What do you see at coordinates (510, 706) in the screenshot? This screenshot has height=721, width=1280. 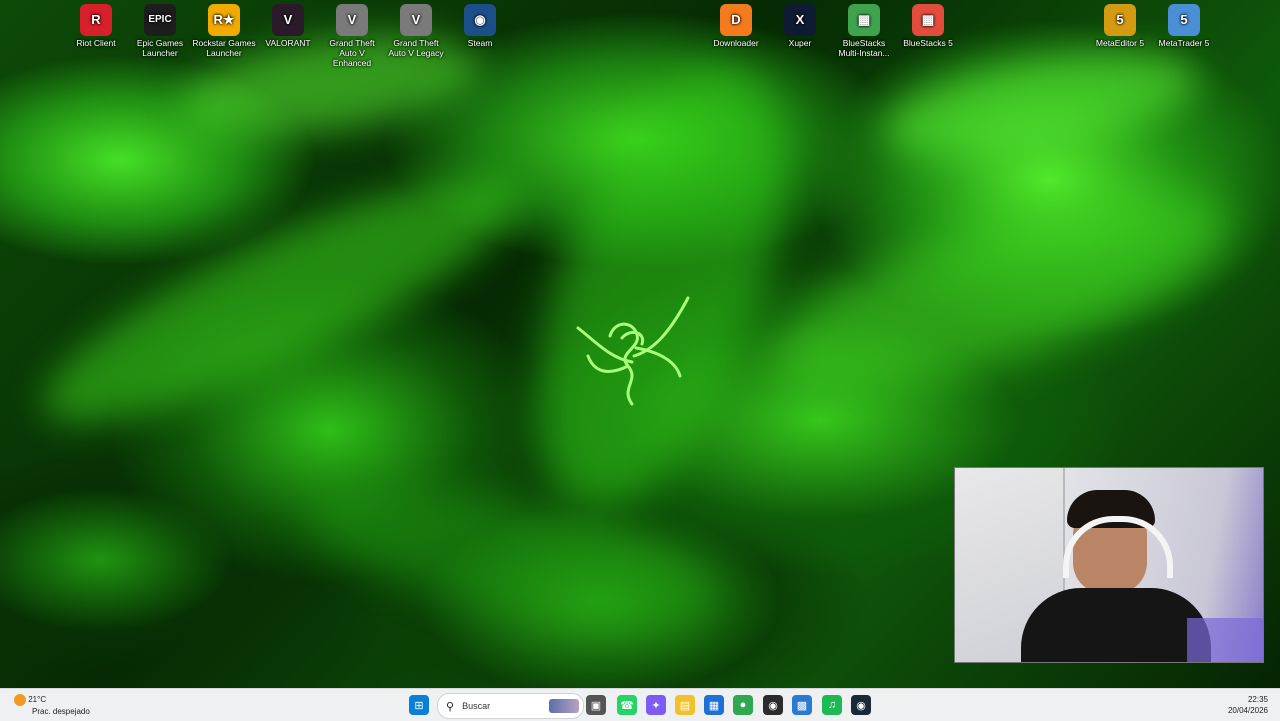 I see `search-box: ⚲ Buscar` at bounding box center [510, 706].